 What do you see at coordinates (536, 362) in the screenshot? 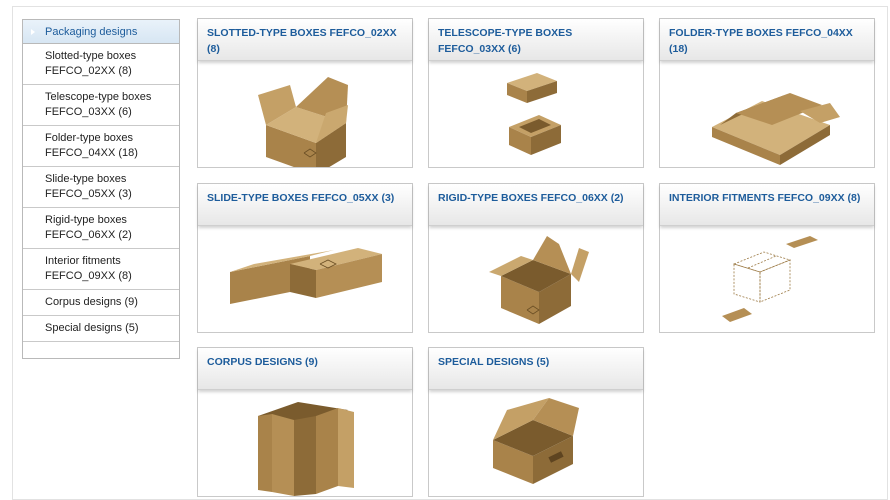
I see `card-title-link: SPECIAL DESIGNS (5)` at bounding box center [536, 362].